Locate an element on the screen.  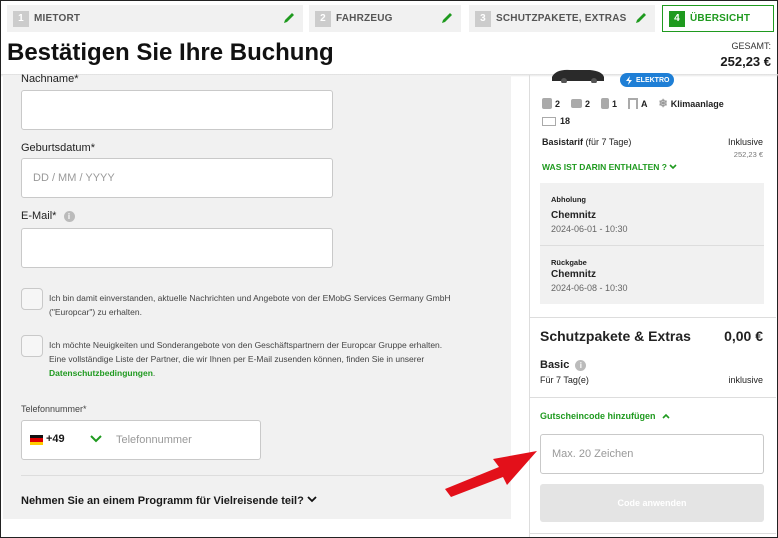
return-date: 2024-06-08 - 10:30 is located at coordinates (589, 288).